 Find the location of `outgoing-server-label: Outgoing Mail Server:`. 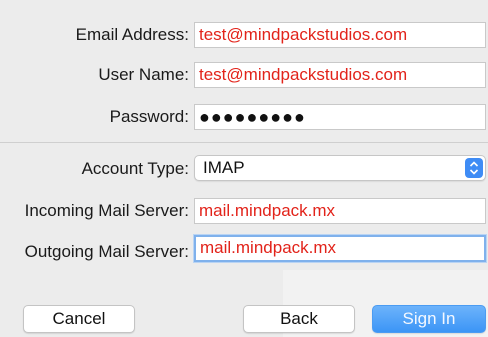

outgoing-server-label: Outgoing Mail Server: is located at coordinates (106, 251).